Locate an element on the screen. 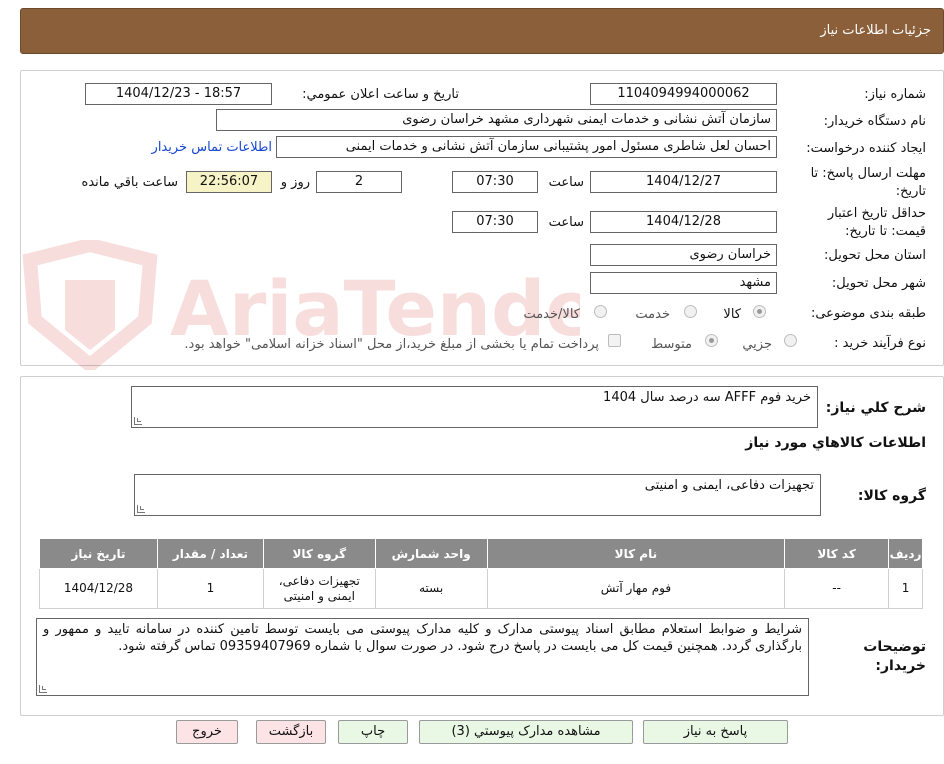  remaining-label: ساعت باقي مانده is located at coordinates (129, 182).